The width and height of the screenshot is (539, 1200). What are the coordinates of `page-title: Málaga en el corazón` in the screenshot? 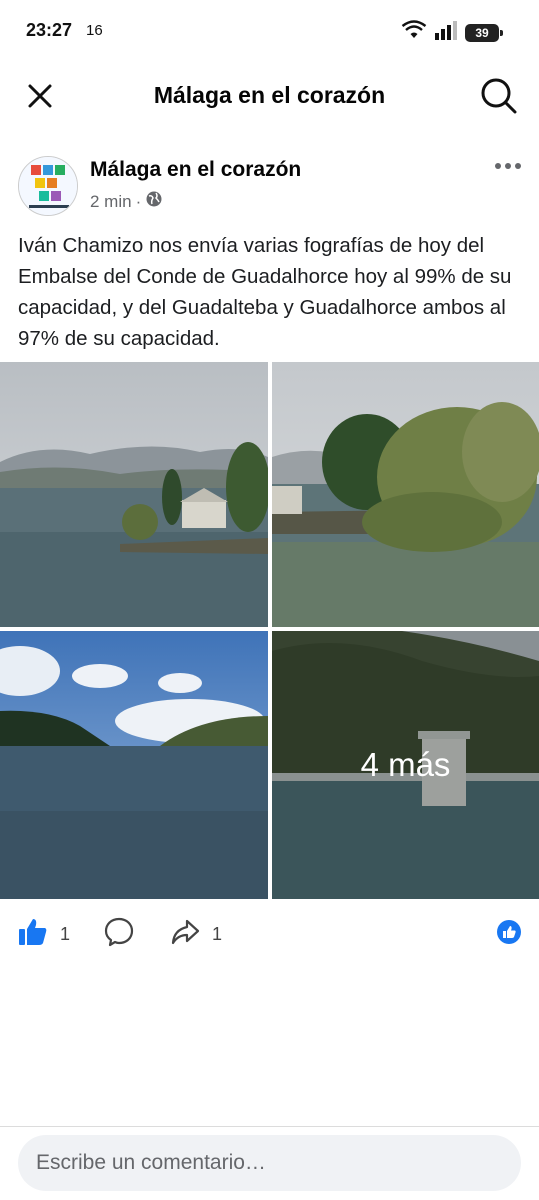 It's located at (269, 95).